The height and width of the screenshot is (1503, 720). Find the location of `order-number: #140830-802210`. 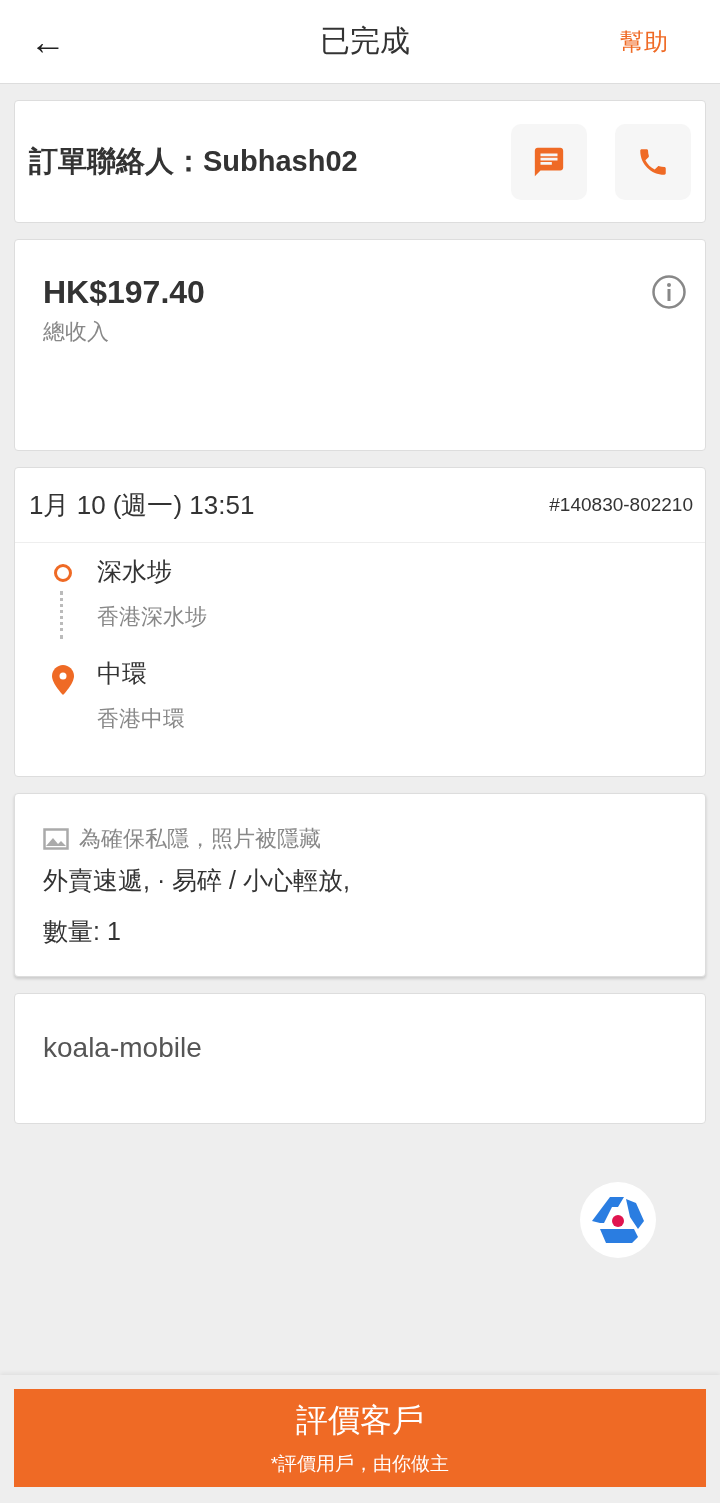

order-number: #140830-802210 is located at coordinates (621, 505).